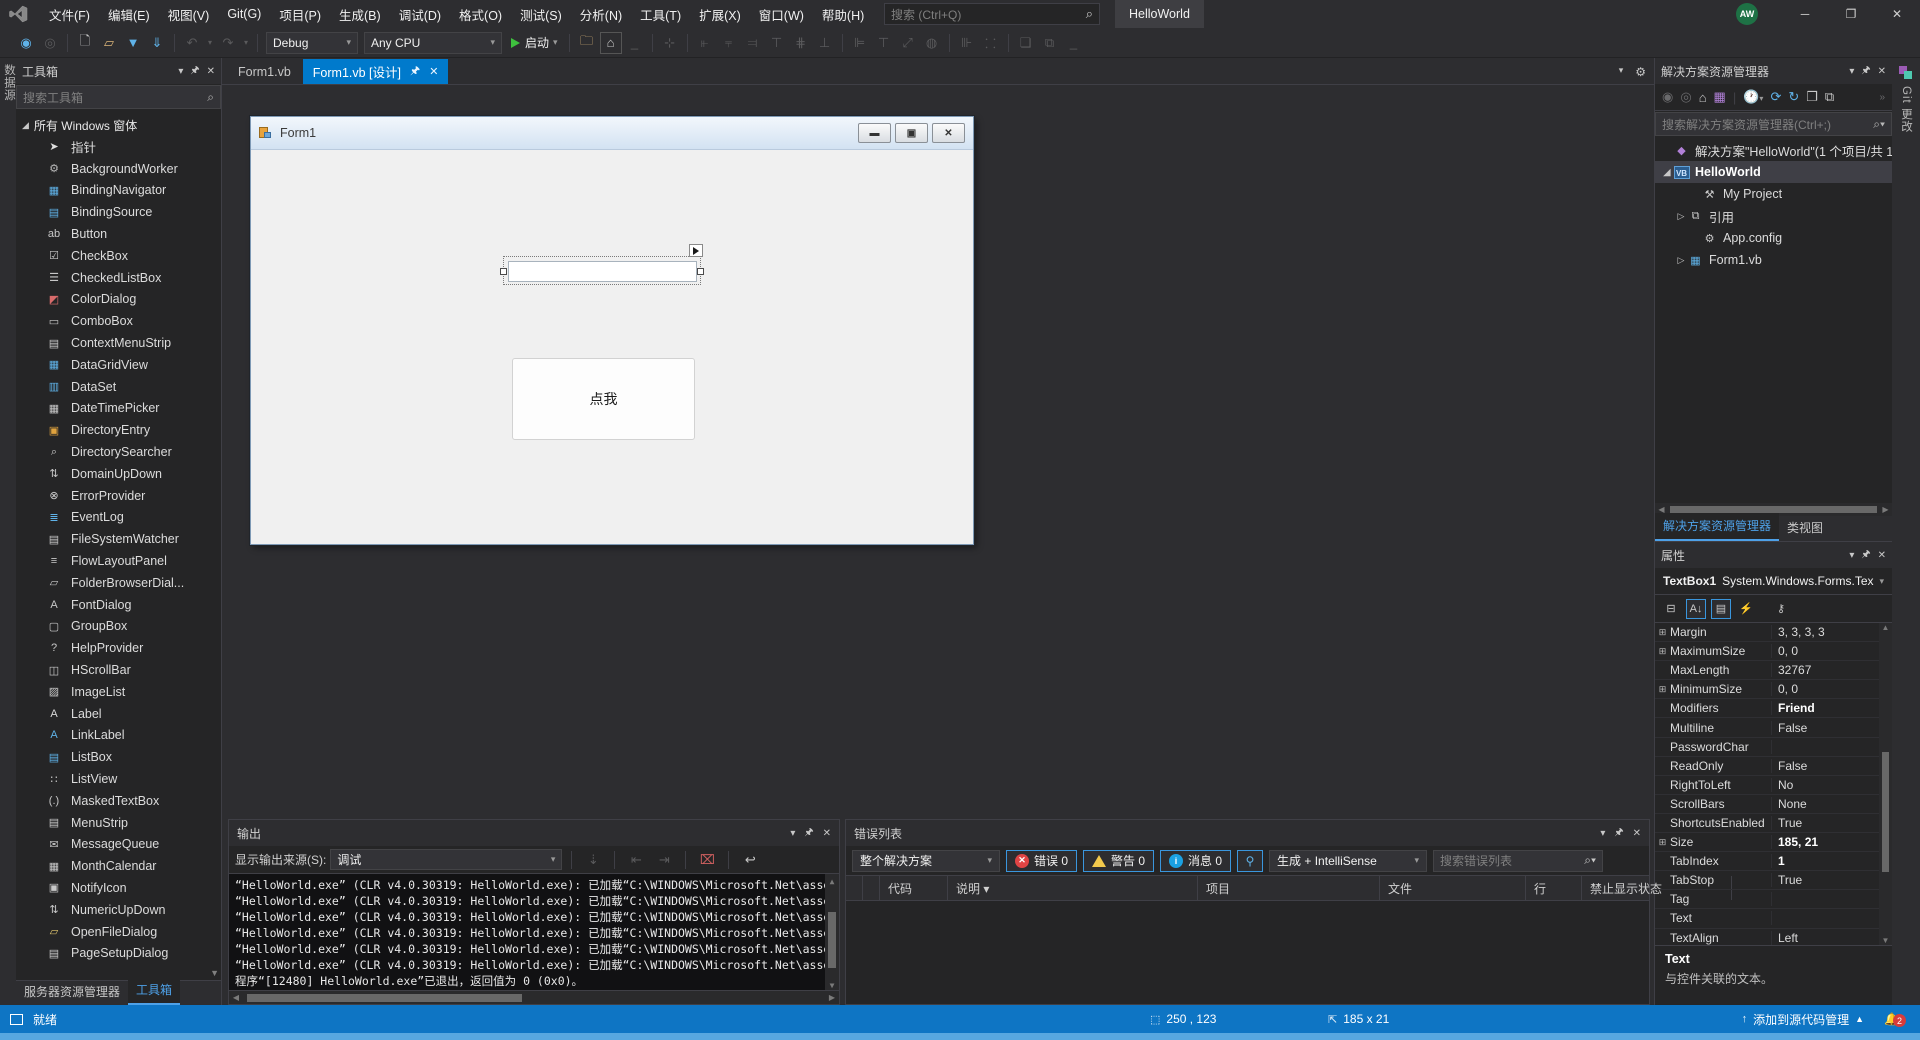  What do you see at coordinates (9, 83) in the screenshot?
I see `data-sources-vertical-tab: 数据源` at bounding box center [9, 83].